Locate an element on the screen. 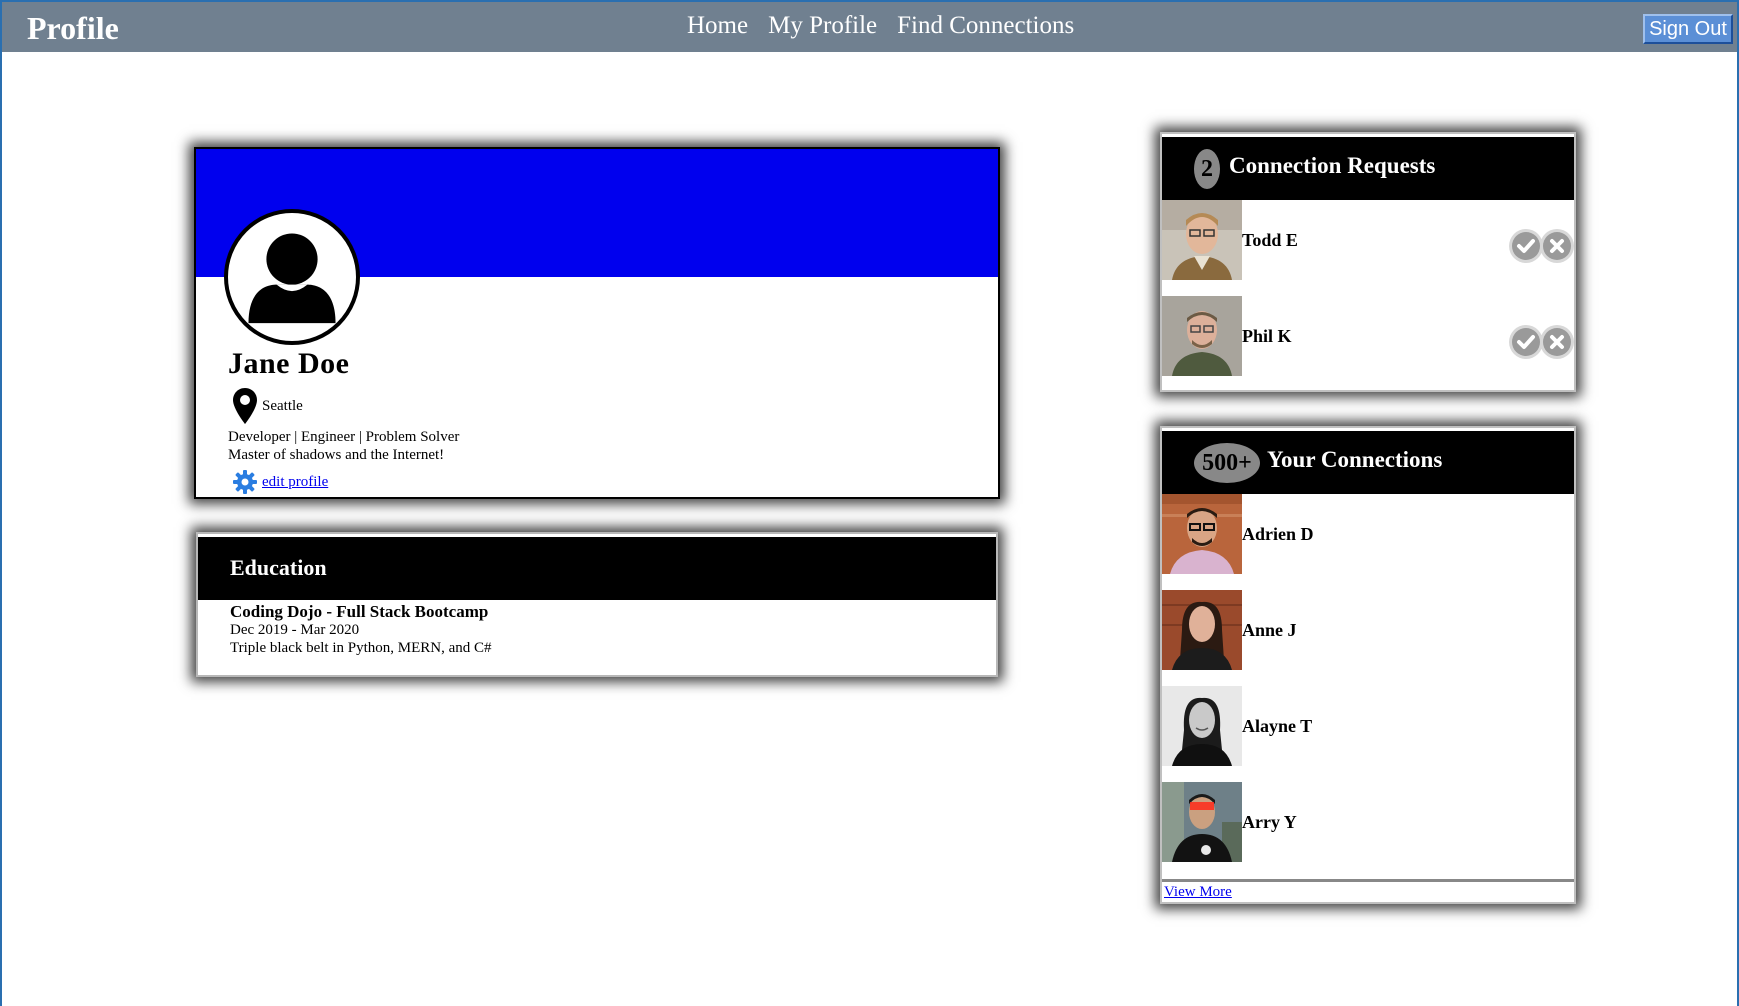 The image size is (1739, 1006). profile-name: Jane Doe is located at coordinates (289, 363).